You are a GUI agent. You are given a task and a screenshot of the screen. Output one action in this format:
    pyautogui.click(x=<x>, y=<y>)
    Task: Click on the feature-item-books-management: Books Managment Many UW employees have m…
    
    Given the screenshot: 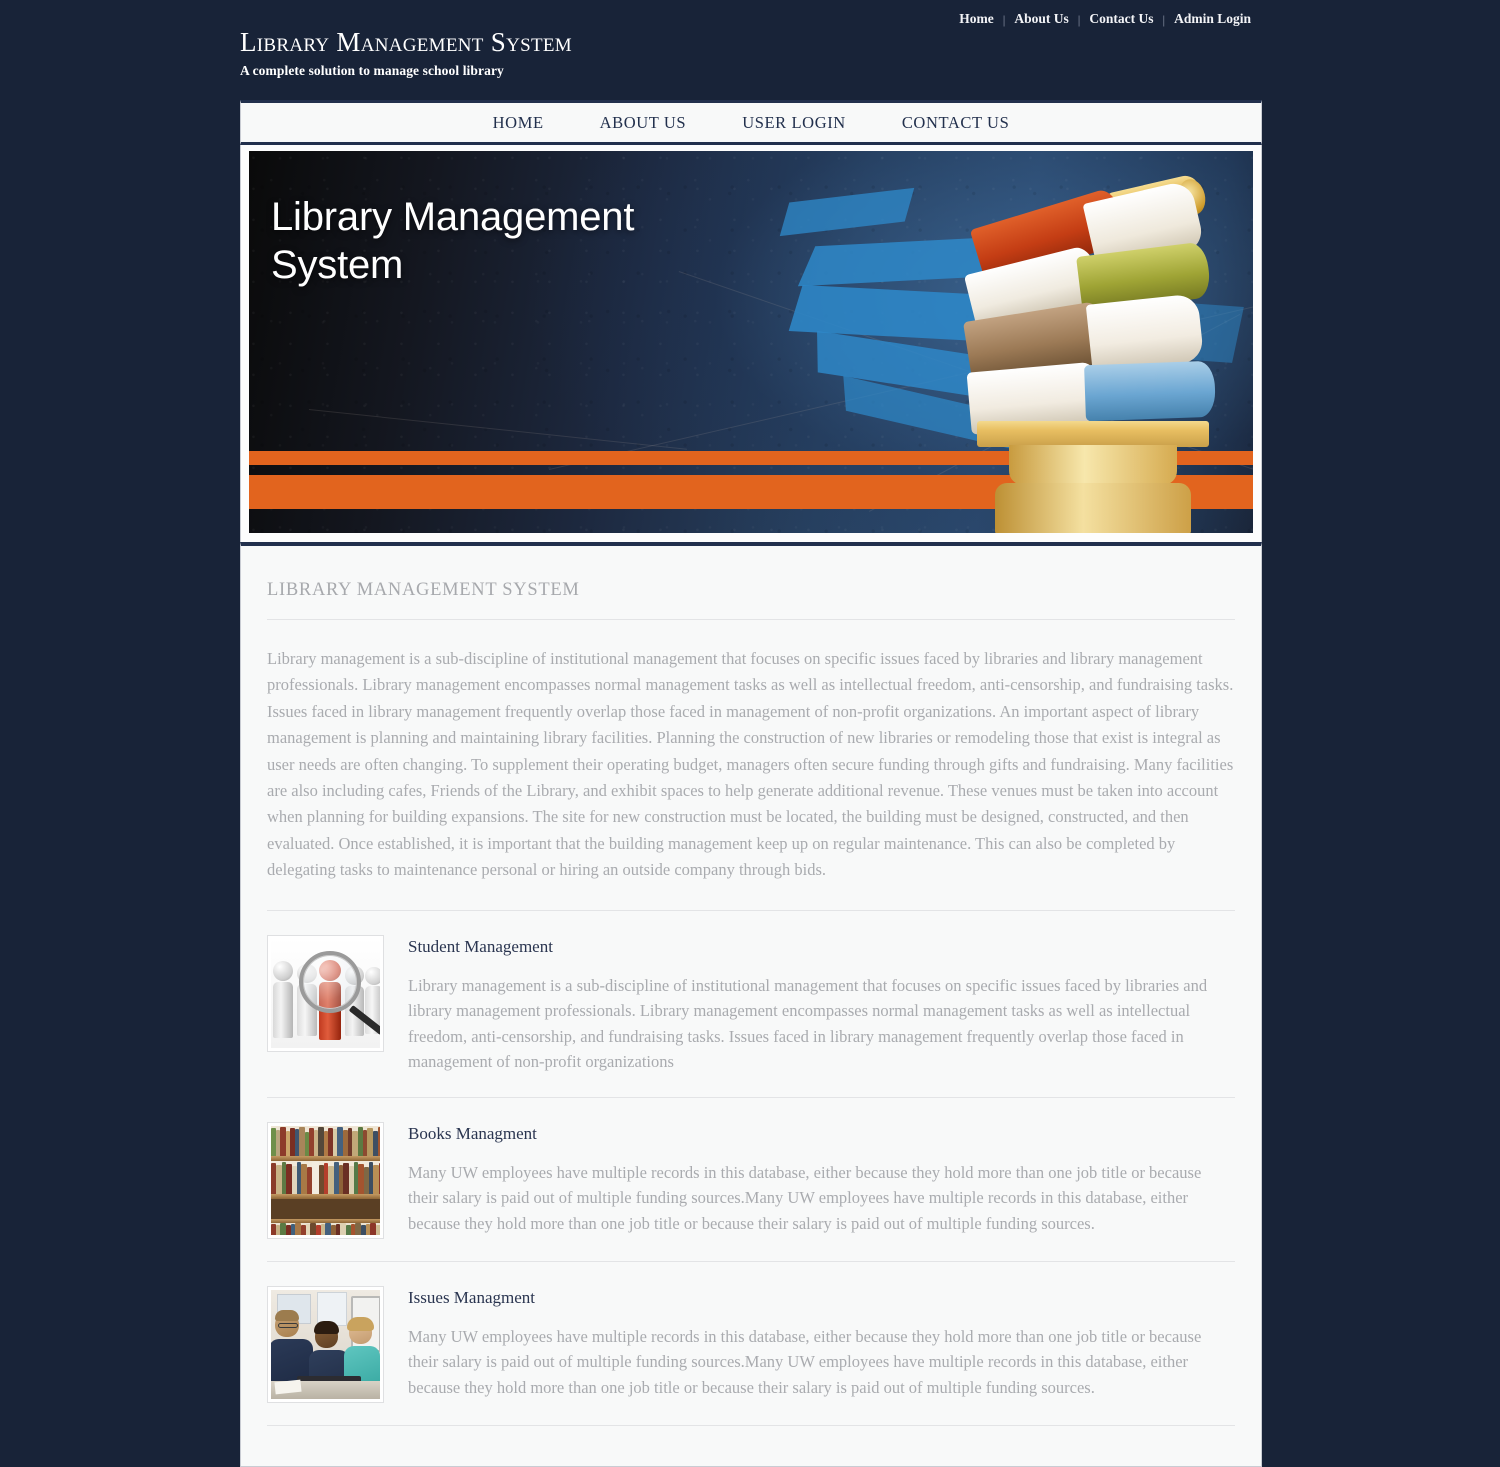 What is the action you would take?
    pyautogui.click(x=751, y=1178)
    